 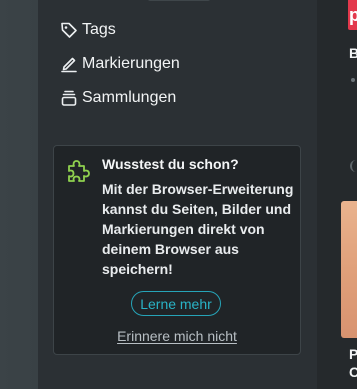 I want to click on sidebar-item-highlights: Markierungen, so click(x=120, y=64).